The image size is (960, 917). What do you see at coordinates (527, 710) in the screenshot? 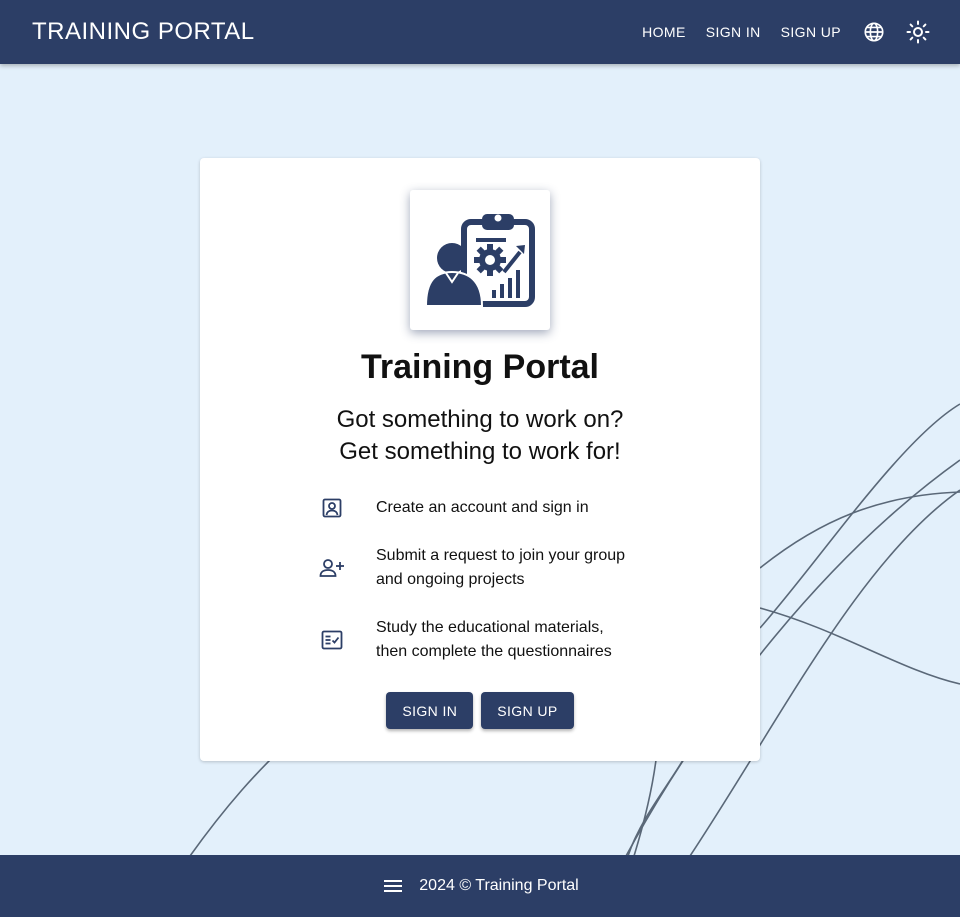
I see `sign-up-button: SIGN UP` at bounding box center [527, 710].